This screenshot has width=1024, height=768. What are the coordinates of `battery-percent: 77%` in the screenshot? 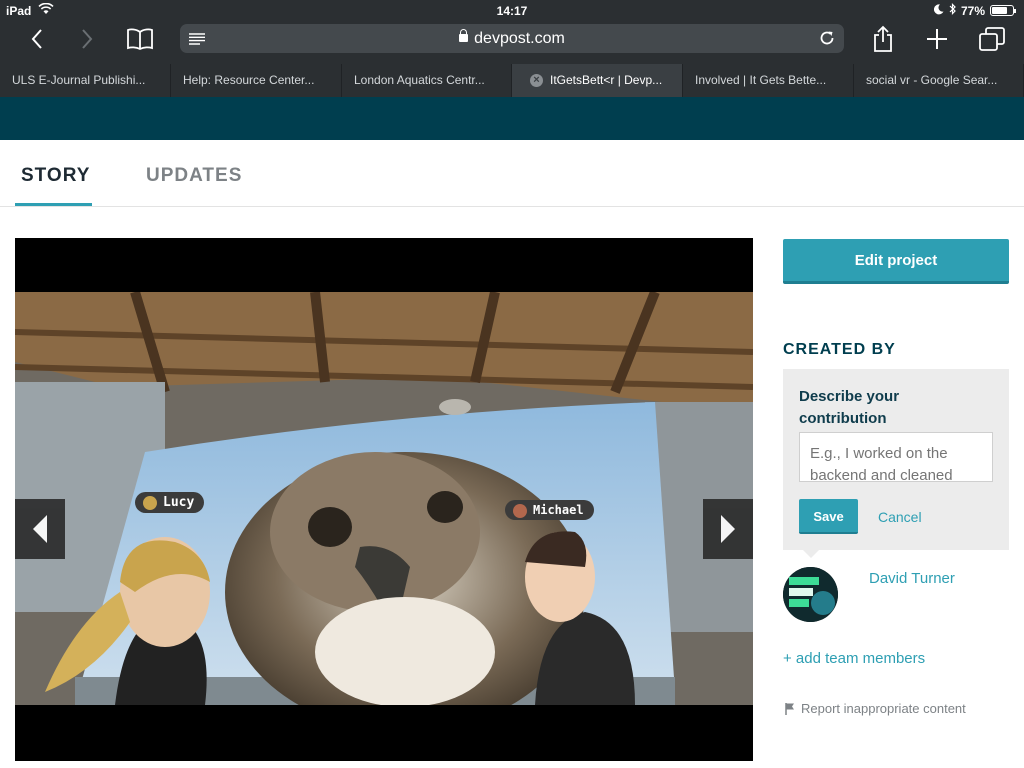 It's located at (972, 10).